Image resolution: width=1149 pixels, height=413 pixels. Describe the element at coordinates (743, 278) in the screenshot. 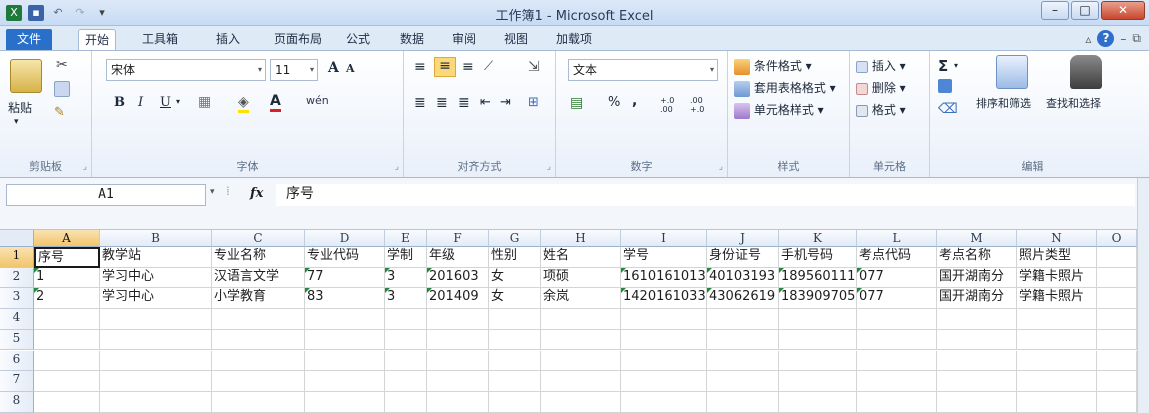

I see `cell-j2: 40103193` at that location.